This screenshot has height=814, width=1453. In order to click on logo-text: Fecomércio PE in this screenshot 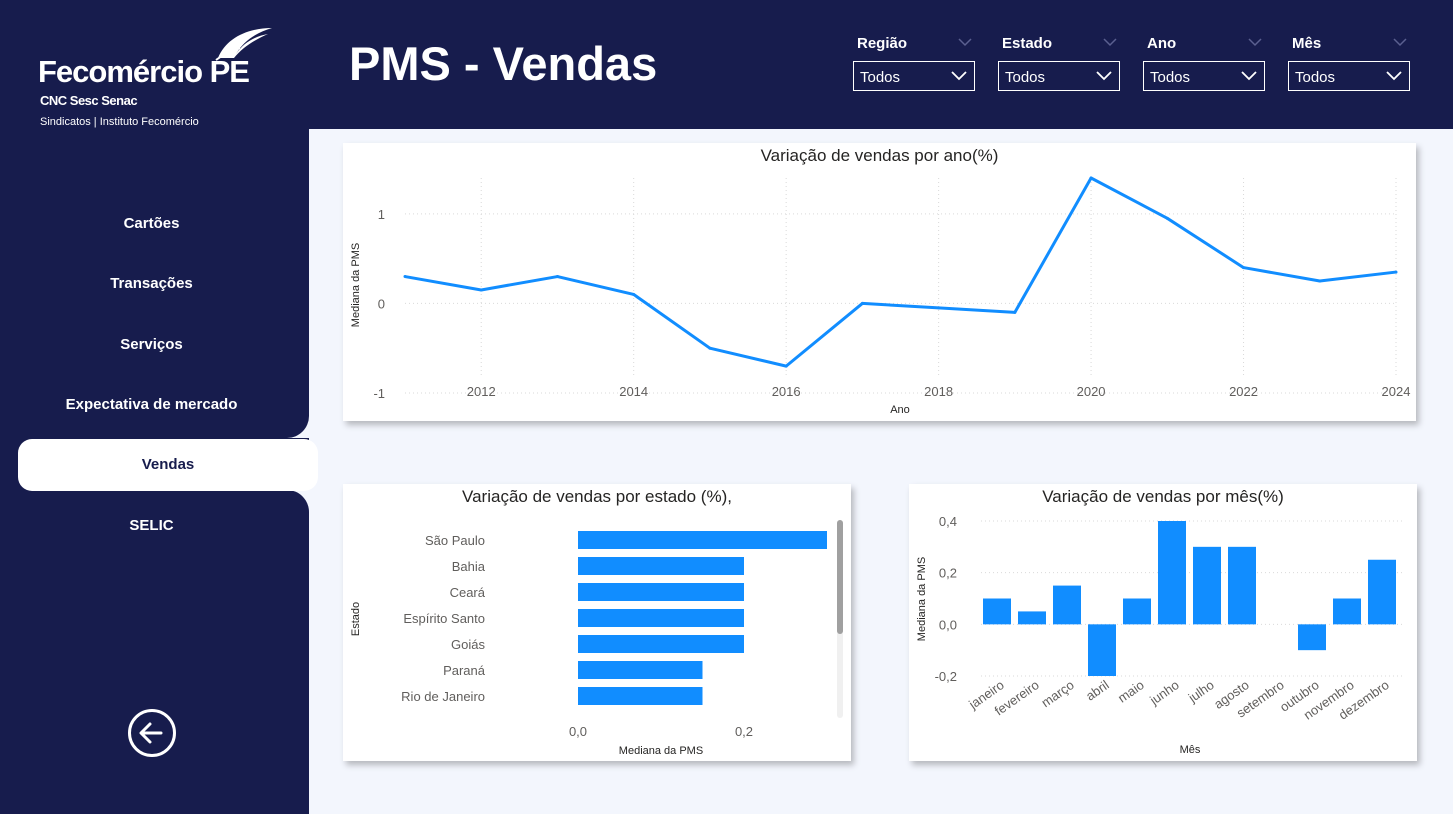, I will do `click(144, 71)`.